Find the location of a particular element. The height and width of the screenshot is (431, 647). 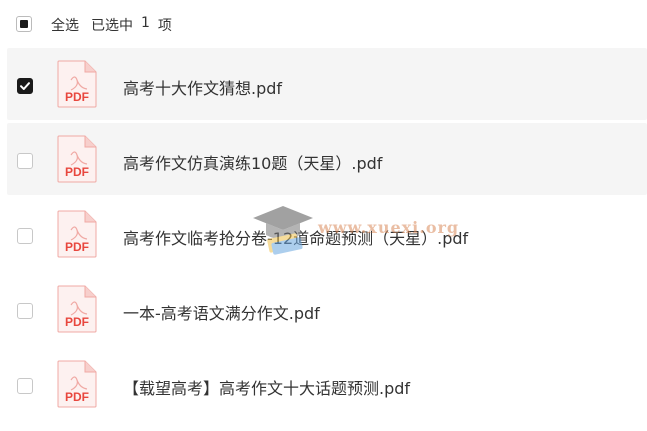

check-icon is located at coordinates (25, 86).